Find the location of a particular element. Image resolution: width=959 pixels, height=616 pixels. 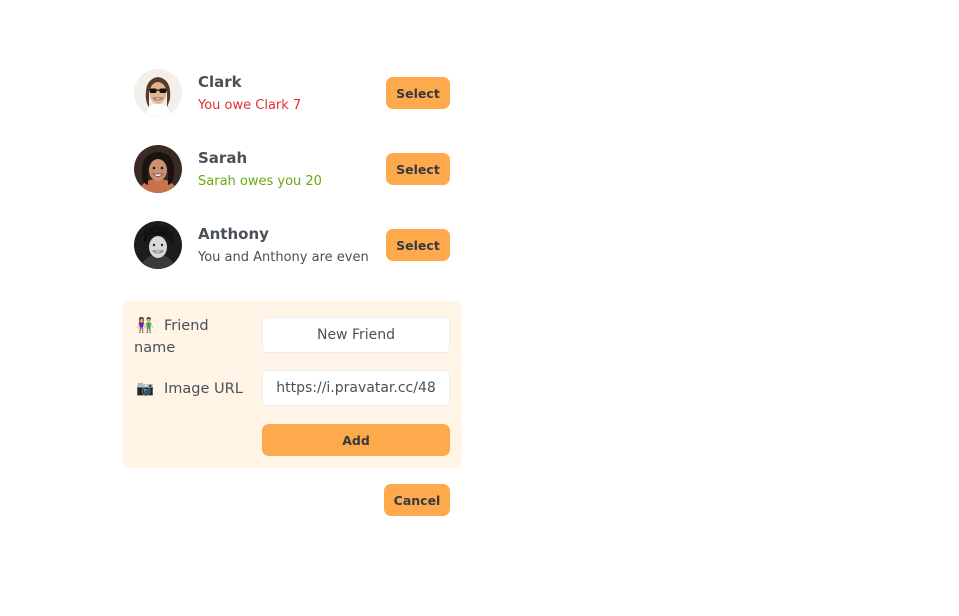

friend-balance-status: You and Anthony are even is located at coordinates (283, 257).